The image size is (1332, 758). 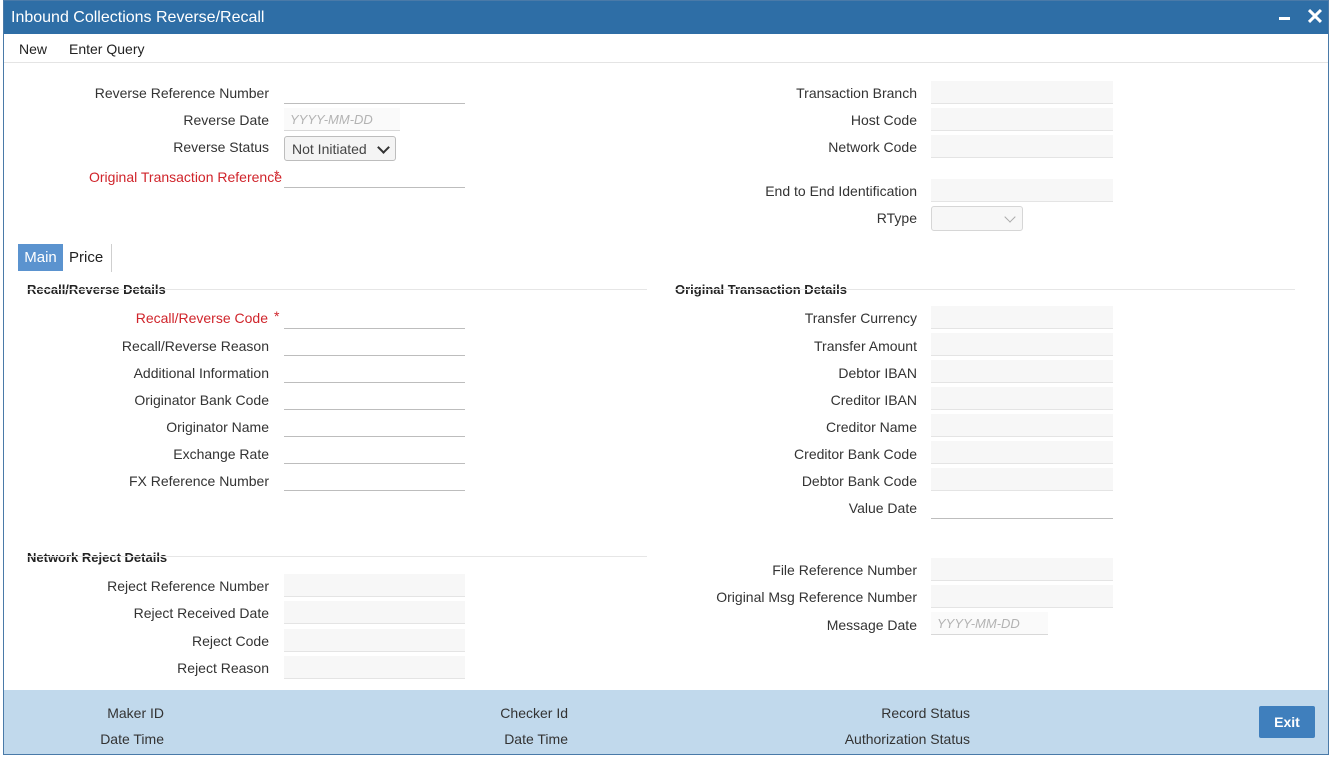 What do you see at coordinates (666, 17) in the screenshot?
I see `title-bar: Inbound Collections Reverse/Recall ✕` at bounding box center [666, 17].